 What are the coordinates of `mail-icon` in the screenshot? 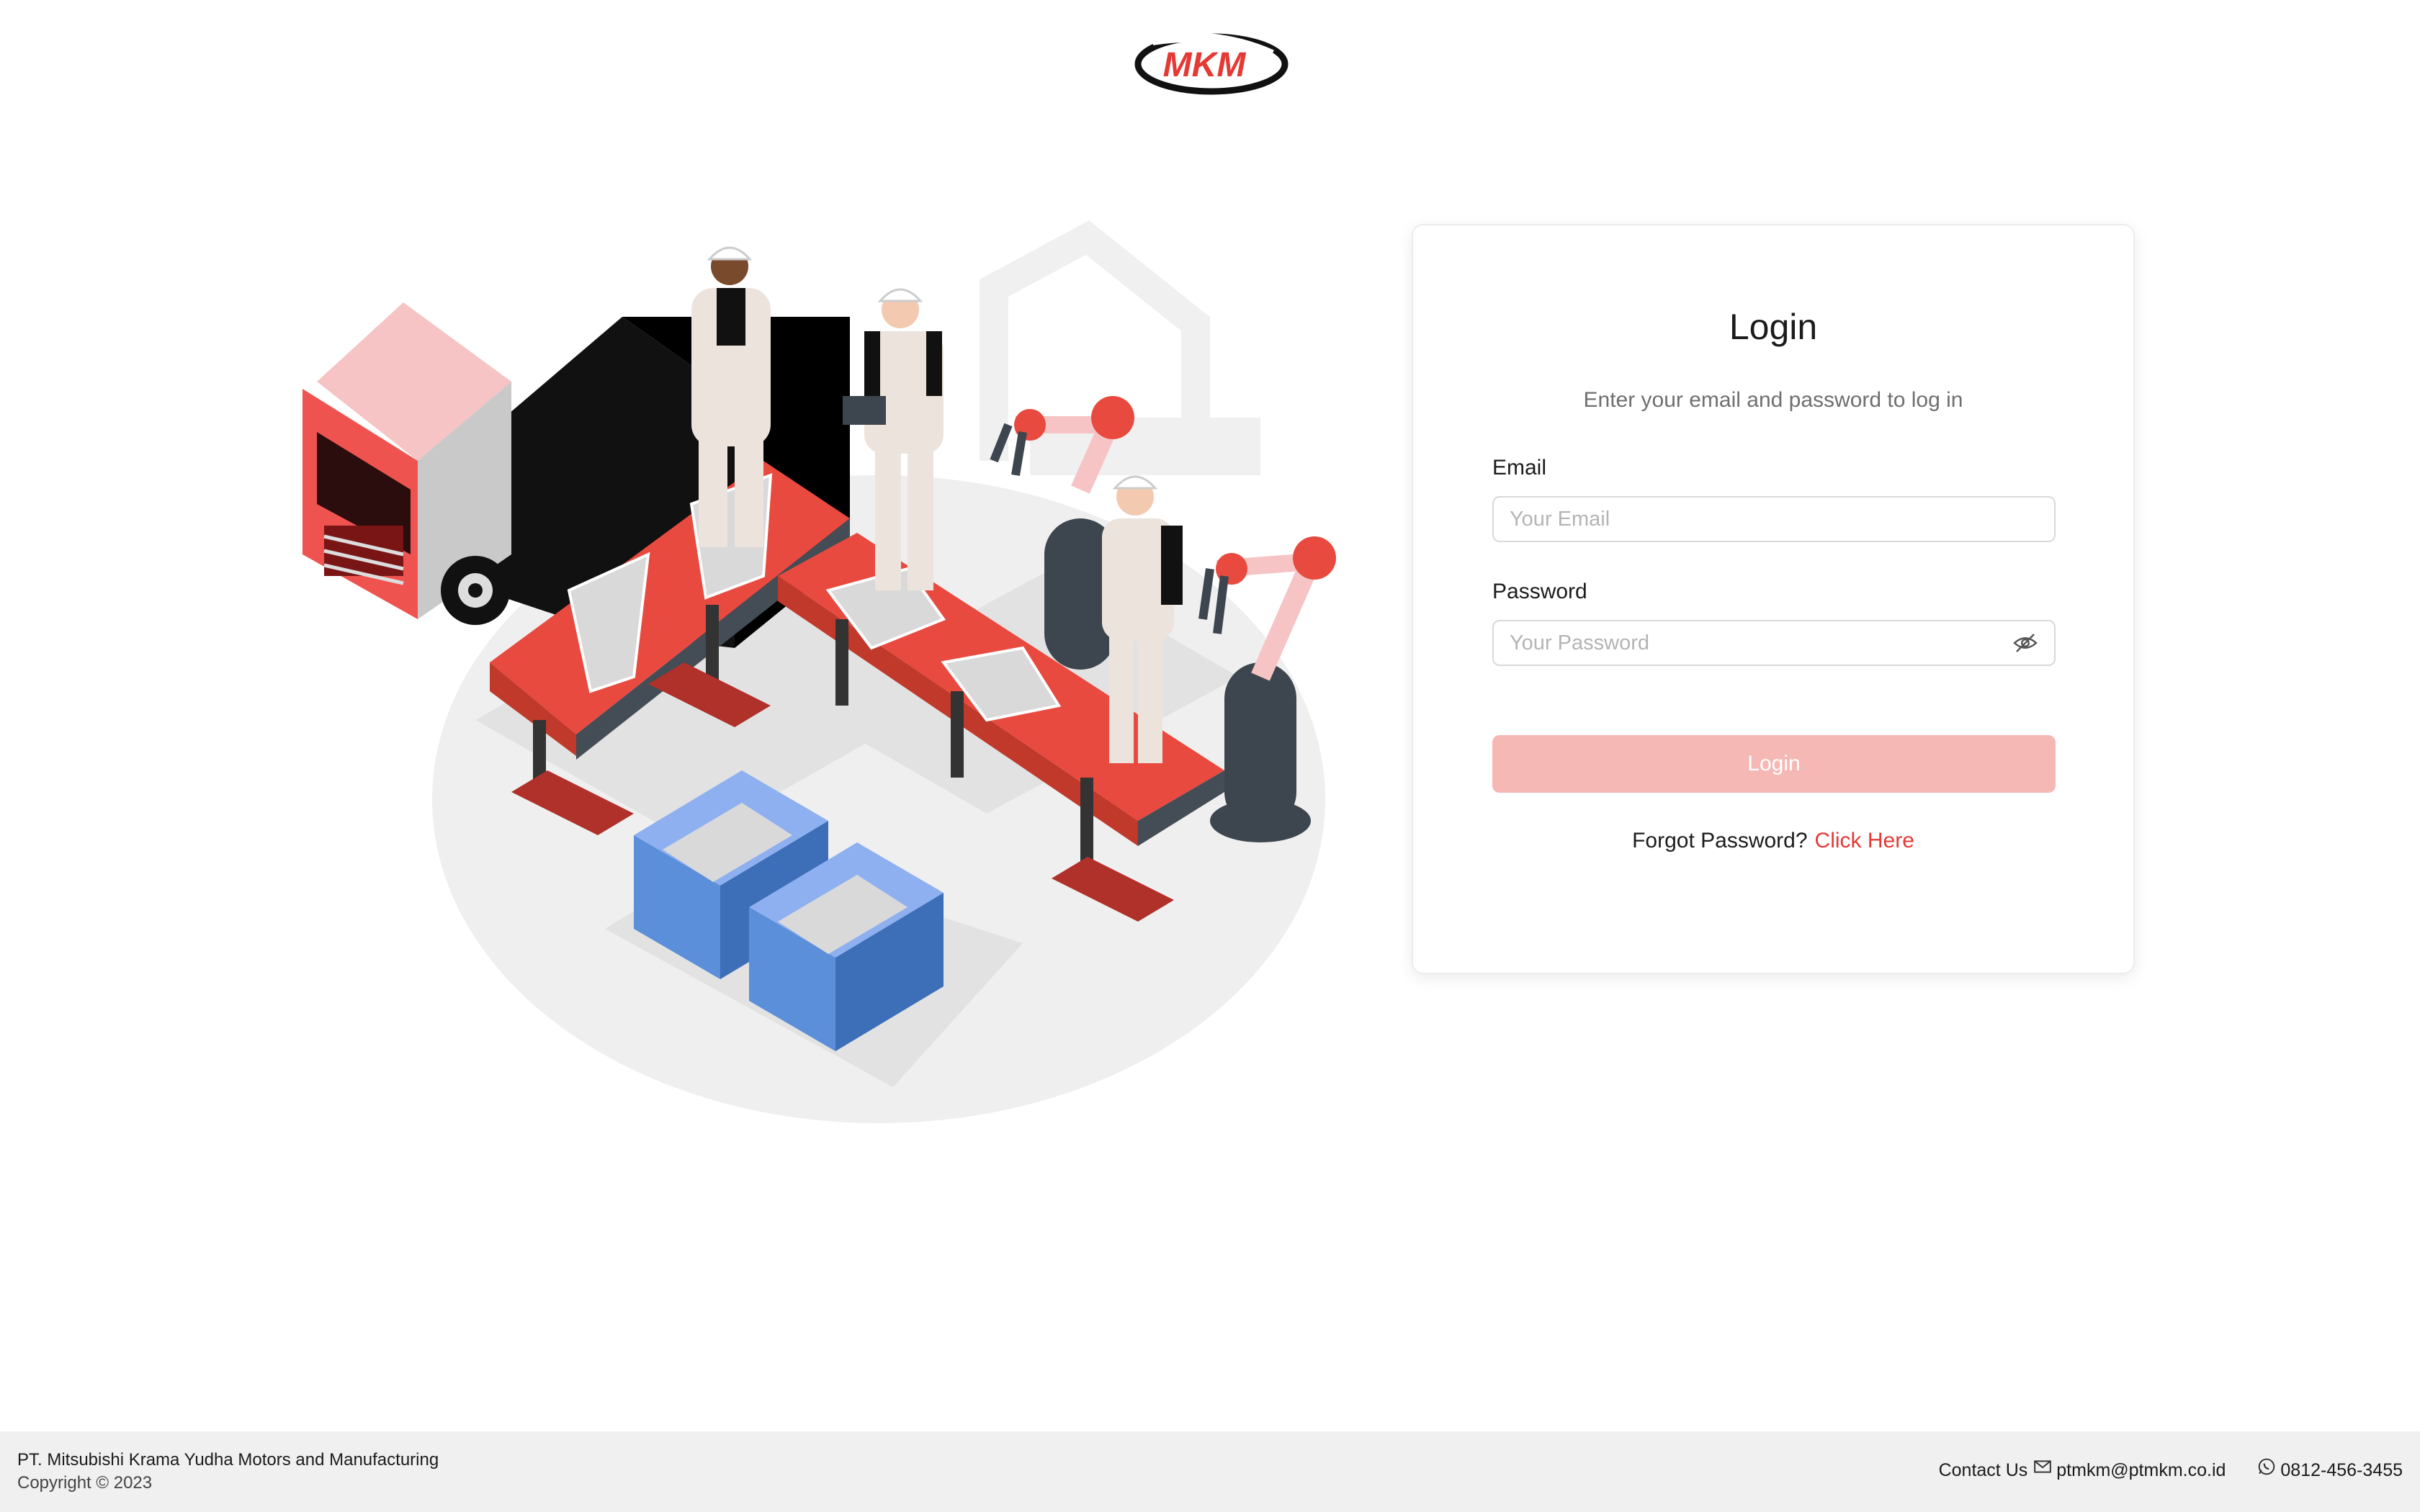 It's located at (2043, 1466).